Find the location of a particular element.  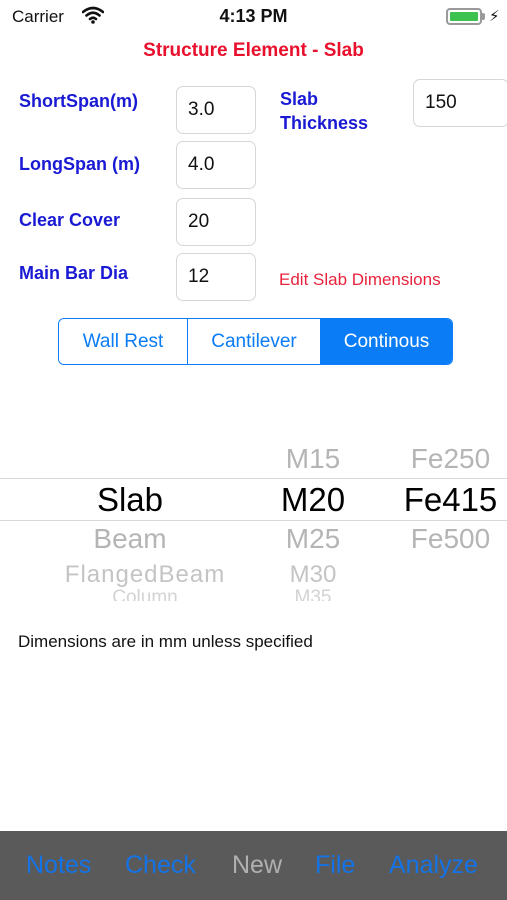

picker-steel-selected: Fe415 is located at coordinates (450, 500).